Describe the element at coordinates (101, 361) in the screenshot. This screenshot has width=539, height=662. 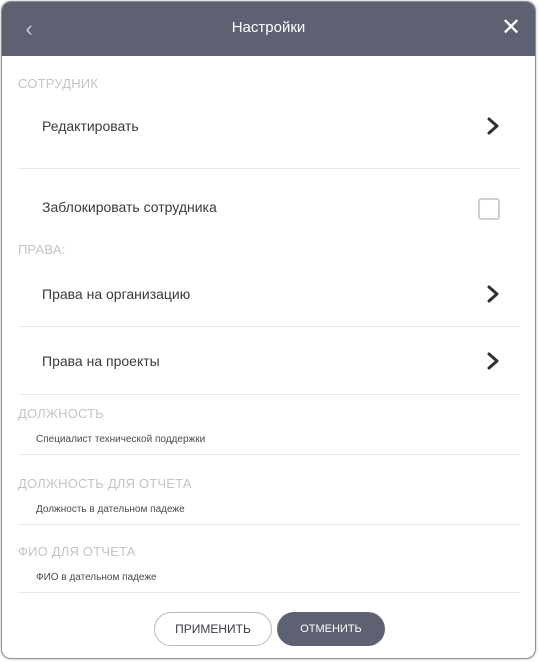
I see `project-rights-label: Права на проекты` at that location.